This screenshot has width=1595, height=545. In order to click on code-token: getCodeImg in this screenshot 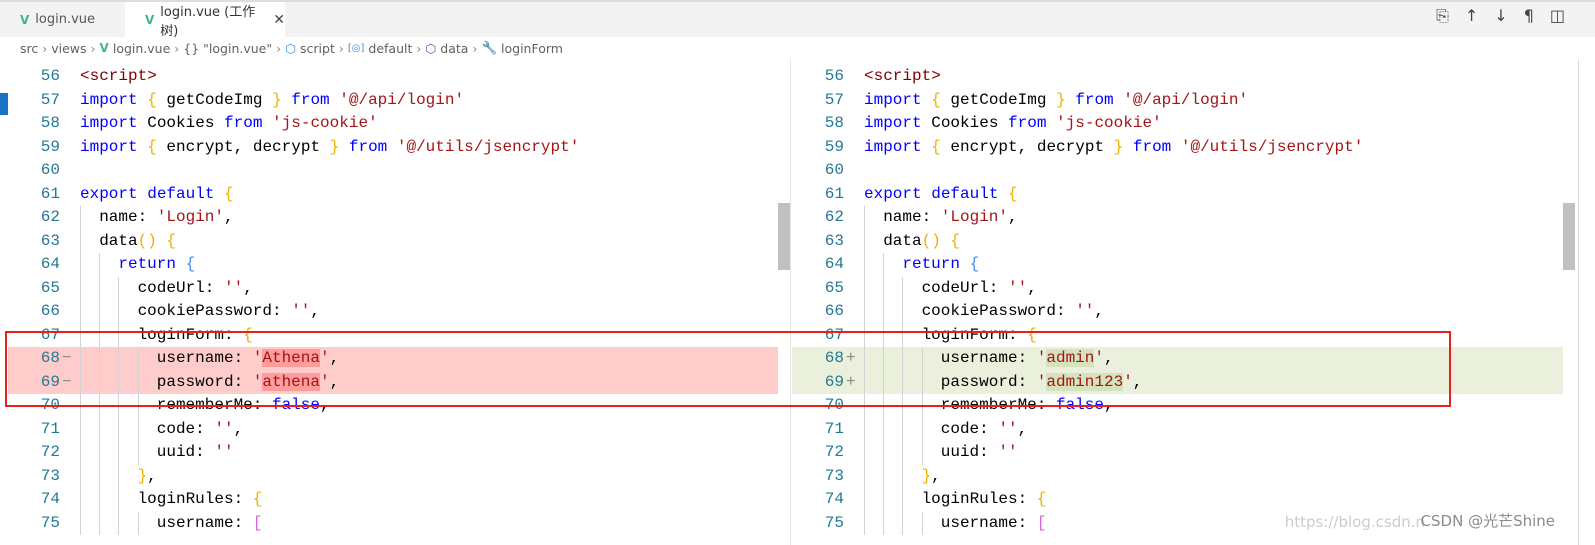, I will do `click(1003, 99)`.